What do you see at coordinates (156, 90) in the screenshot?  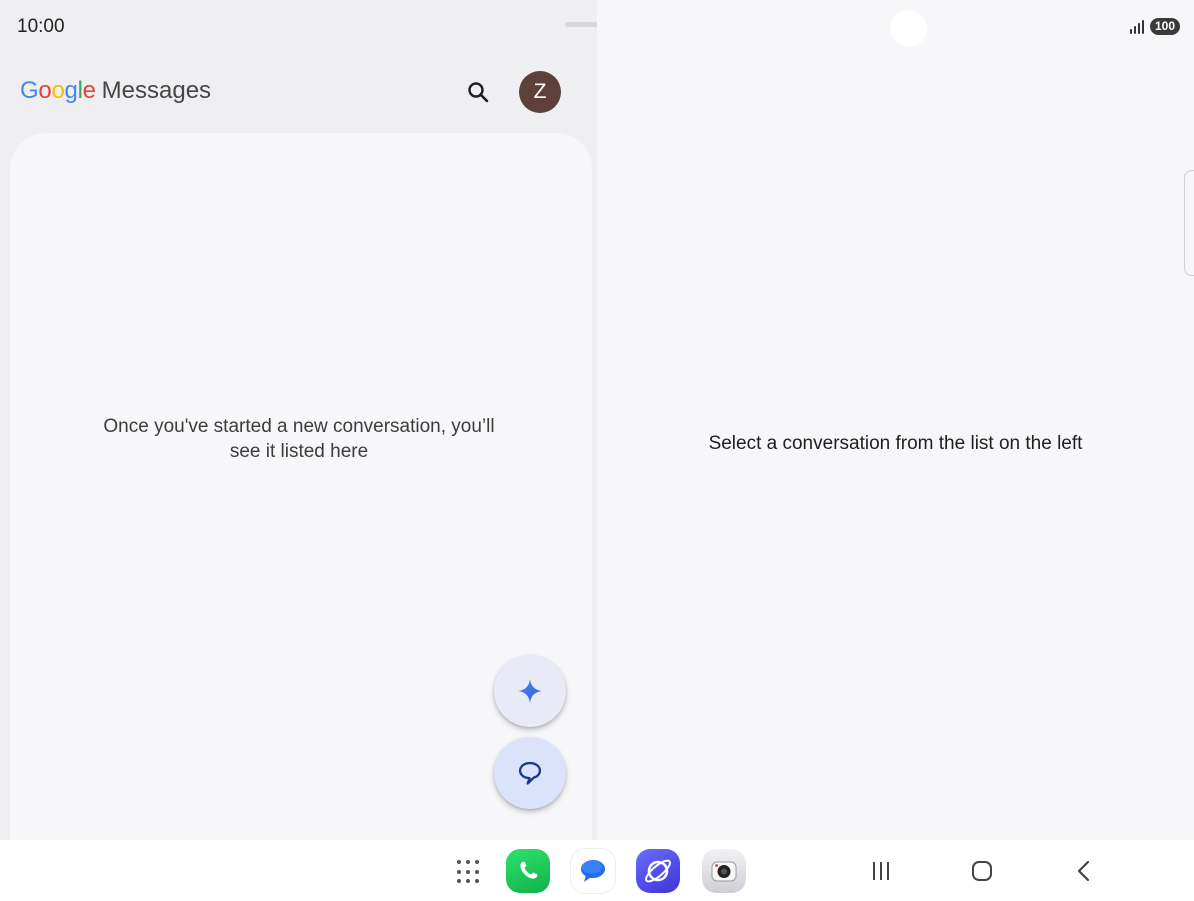 I see `app-title: Messages` at bounding box center [156, 90].